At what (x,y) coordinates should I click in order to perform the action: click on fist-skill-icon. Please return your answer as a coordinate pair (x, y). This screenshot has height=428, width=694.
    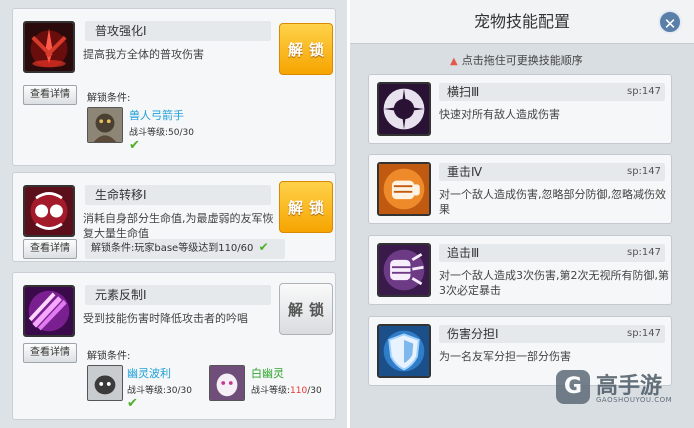
    Looking at the image, I should click on (404, 189).